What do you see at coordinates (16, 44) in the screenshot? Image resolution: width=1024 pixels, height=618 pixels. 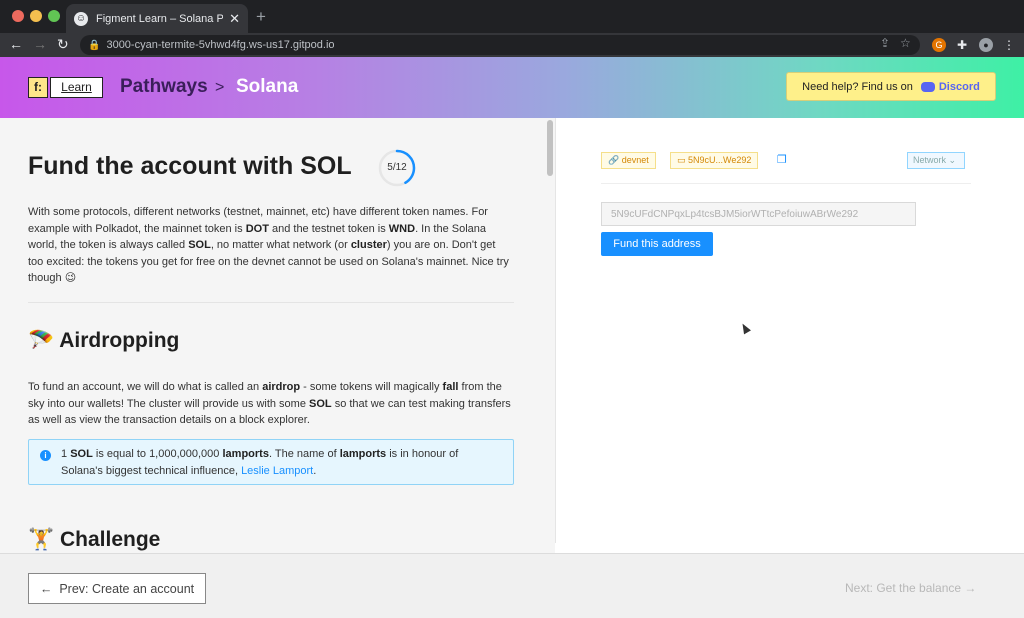 I see `back-button: ←` at bounding box center [16, 44].